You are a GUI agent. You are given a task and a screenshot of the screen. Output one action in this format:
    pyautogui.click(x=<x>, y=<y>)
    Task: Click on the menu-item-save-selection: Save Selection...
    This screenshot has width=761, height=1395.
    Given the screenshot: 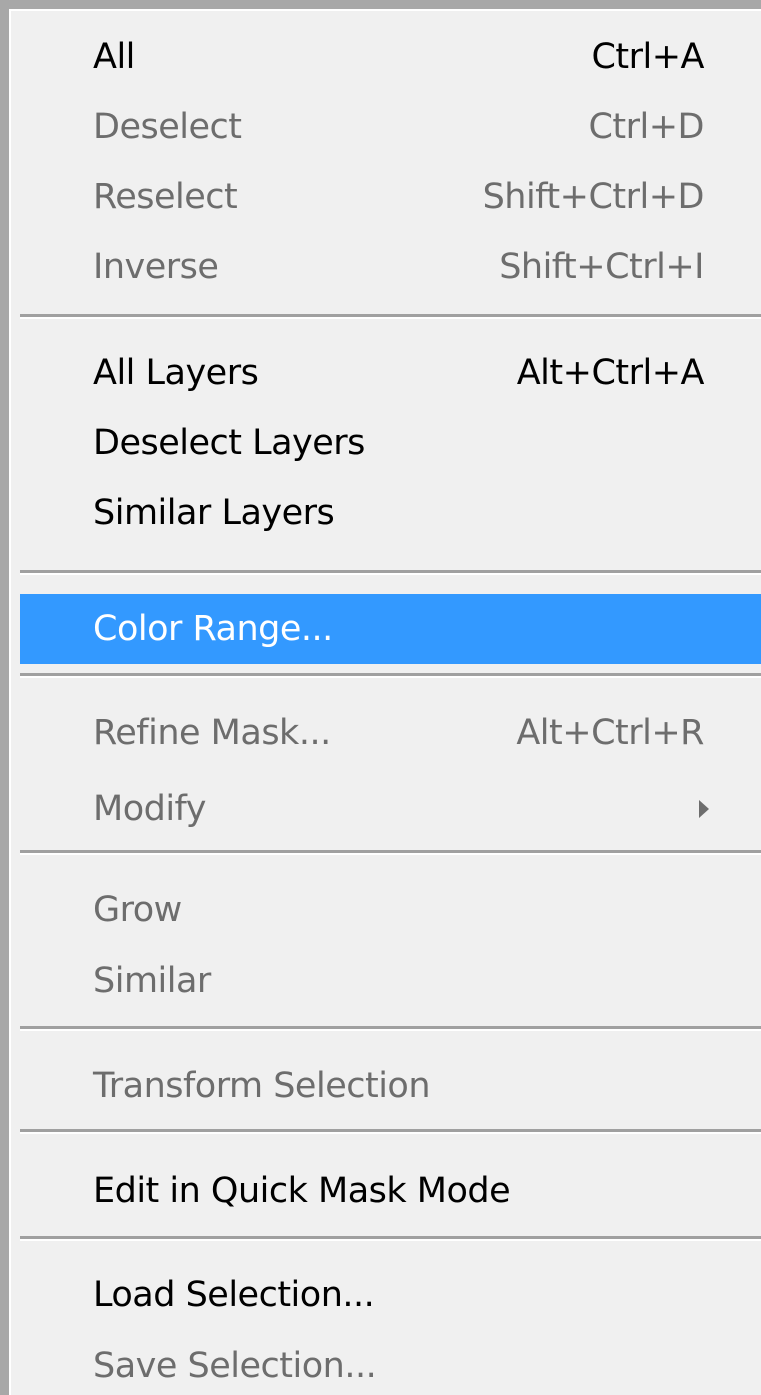 What is the action you would take?
    pyautogui.click(x=390, y=1363)
    